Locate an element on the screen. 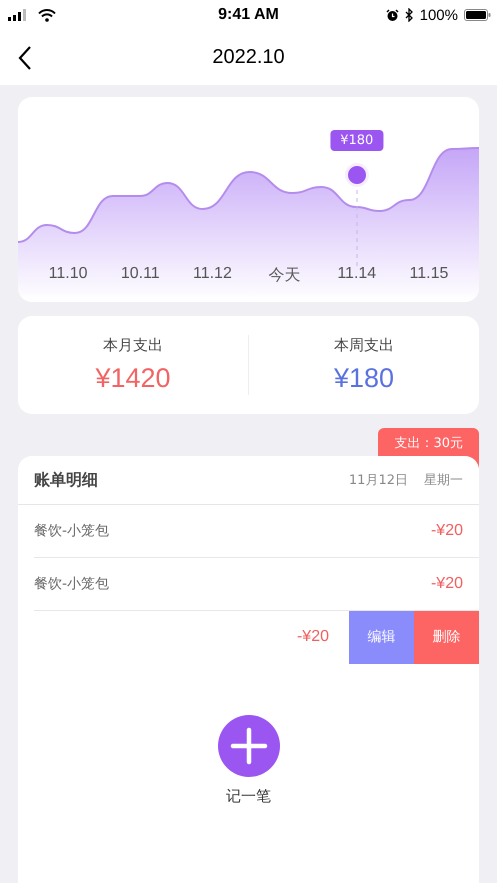 The image size is (497, 883). wifi-icon is located at coordinates (47, 15).